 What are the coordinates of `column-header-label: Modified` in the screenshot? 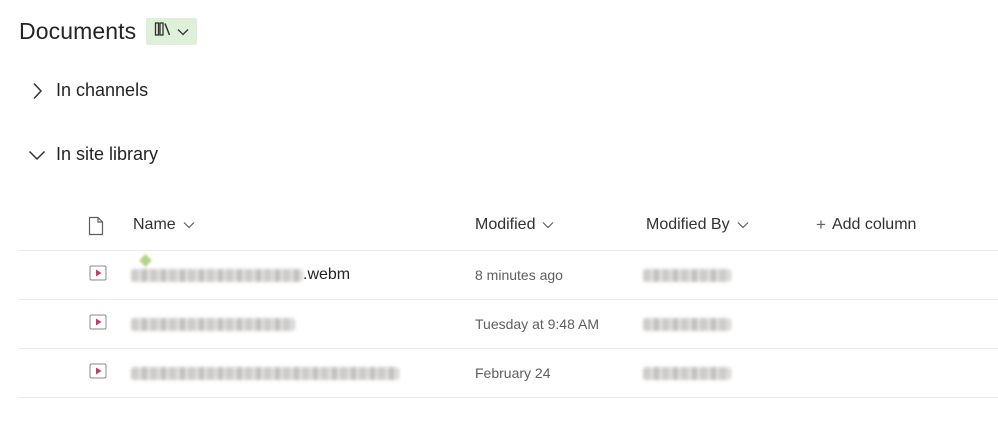 It's located at (505, 224).